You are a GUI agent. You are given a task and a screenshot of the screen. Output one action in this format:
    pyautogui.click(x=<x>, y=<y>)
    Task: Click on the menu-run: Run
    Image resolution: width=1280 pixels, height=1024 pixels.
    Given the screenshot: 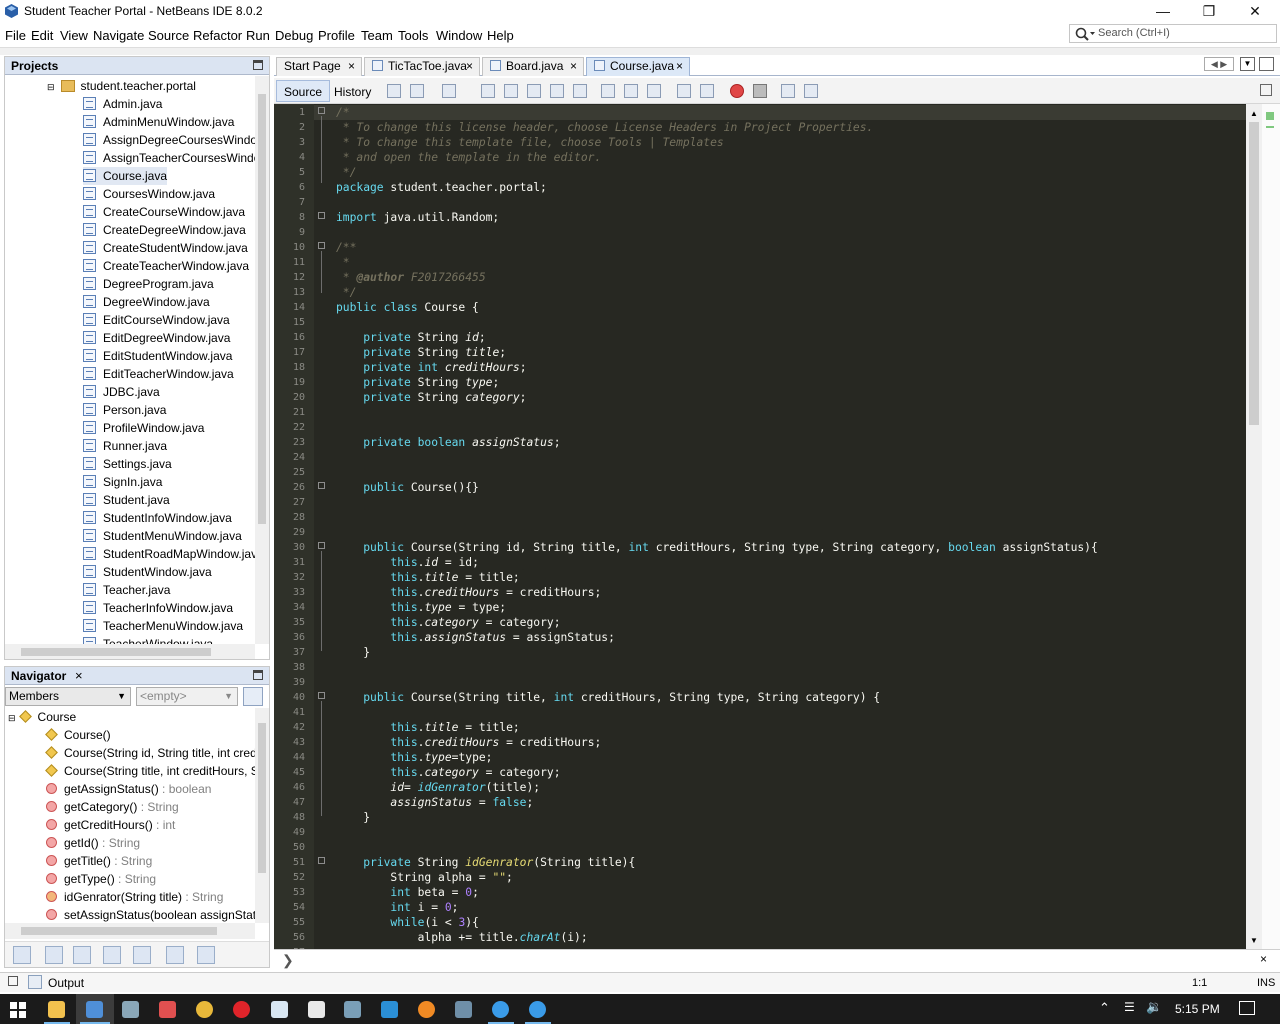 What is the action you would take?
    pyautogui.click(x=258, y=35)
    